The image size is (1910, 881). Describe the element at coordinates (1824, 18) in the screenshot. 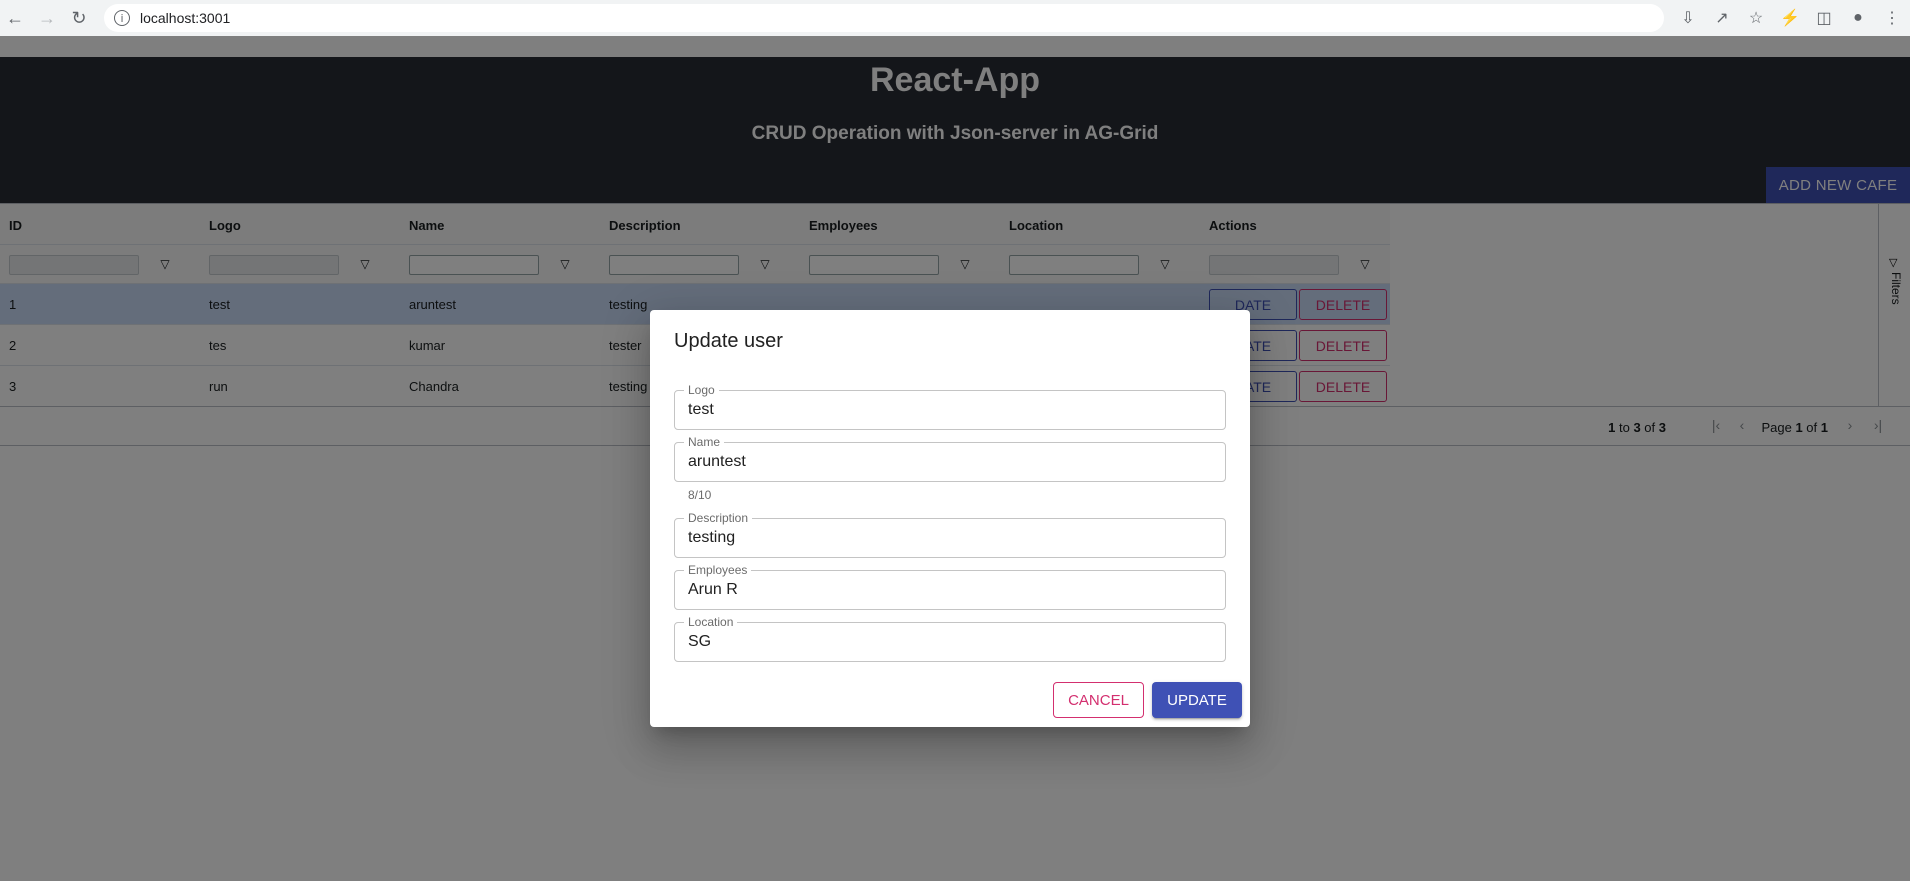

I see `side-panel-icon: ◫` at that location.